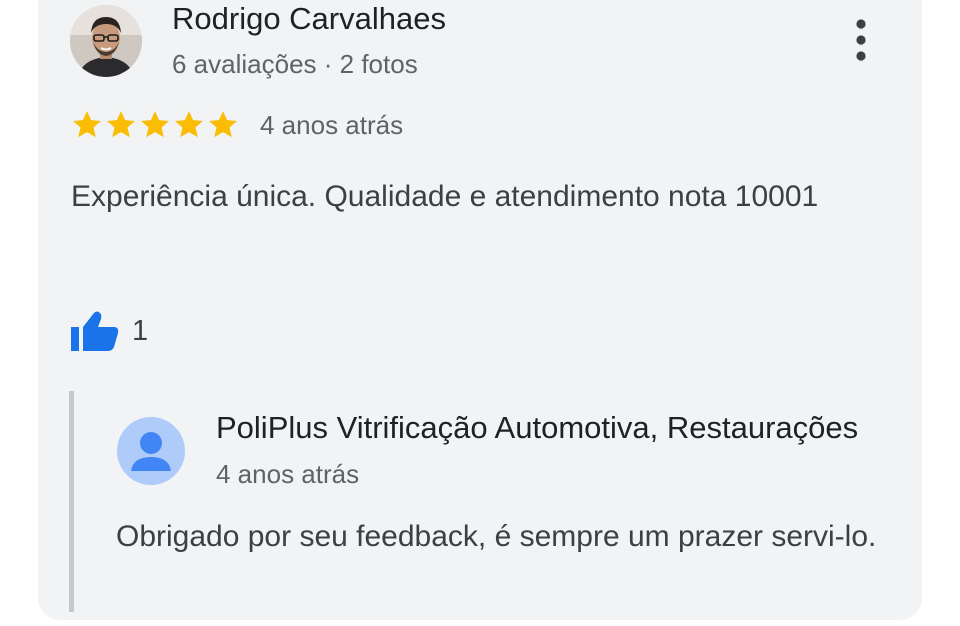 This screenshot has height=626, width=960. I want to click on like-count: 1, so click(140, 330).